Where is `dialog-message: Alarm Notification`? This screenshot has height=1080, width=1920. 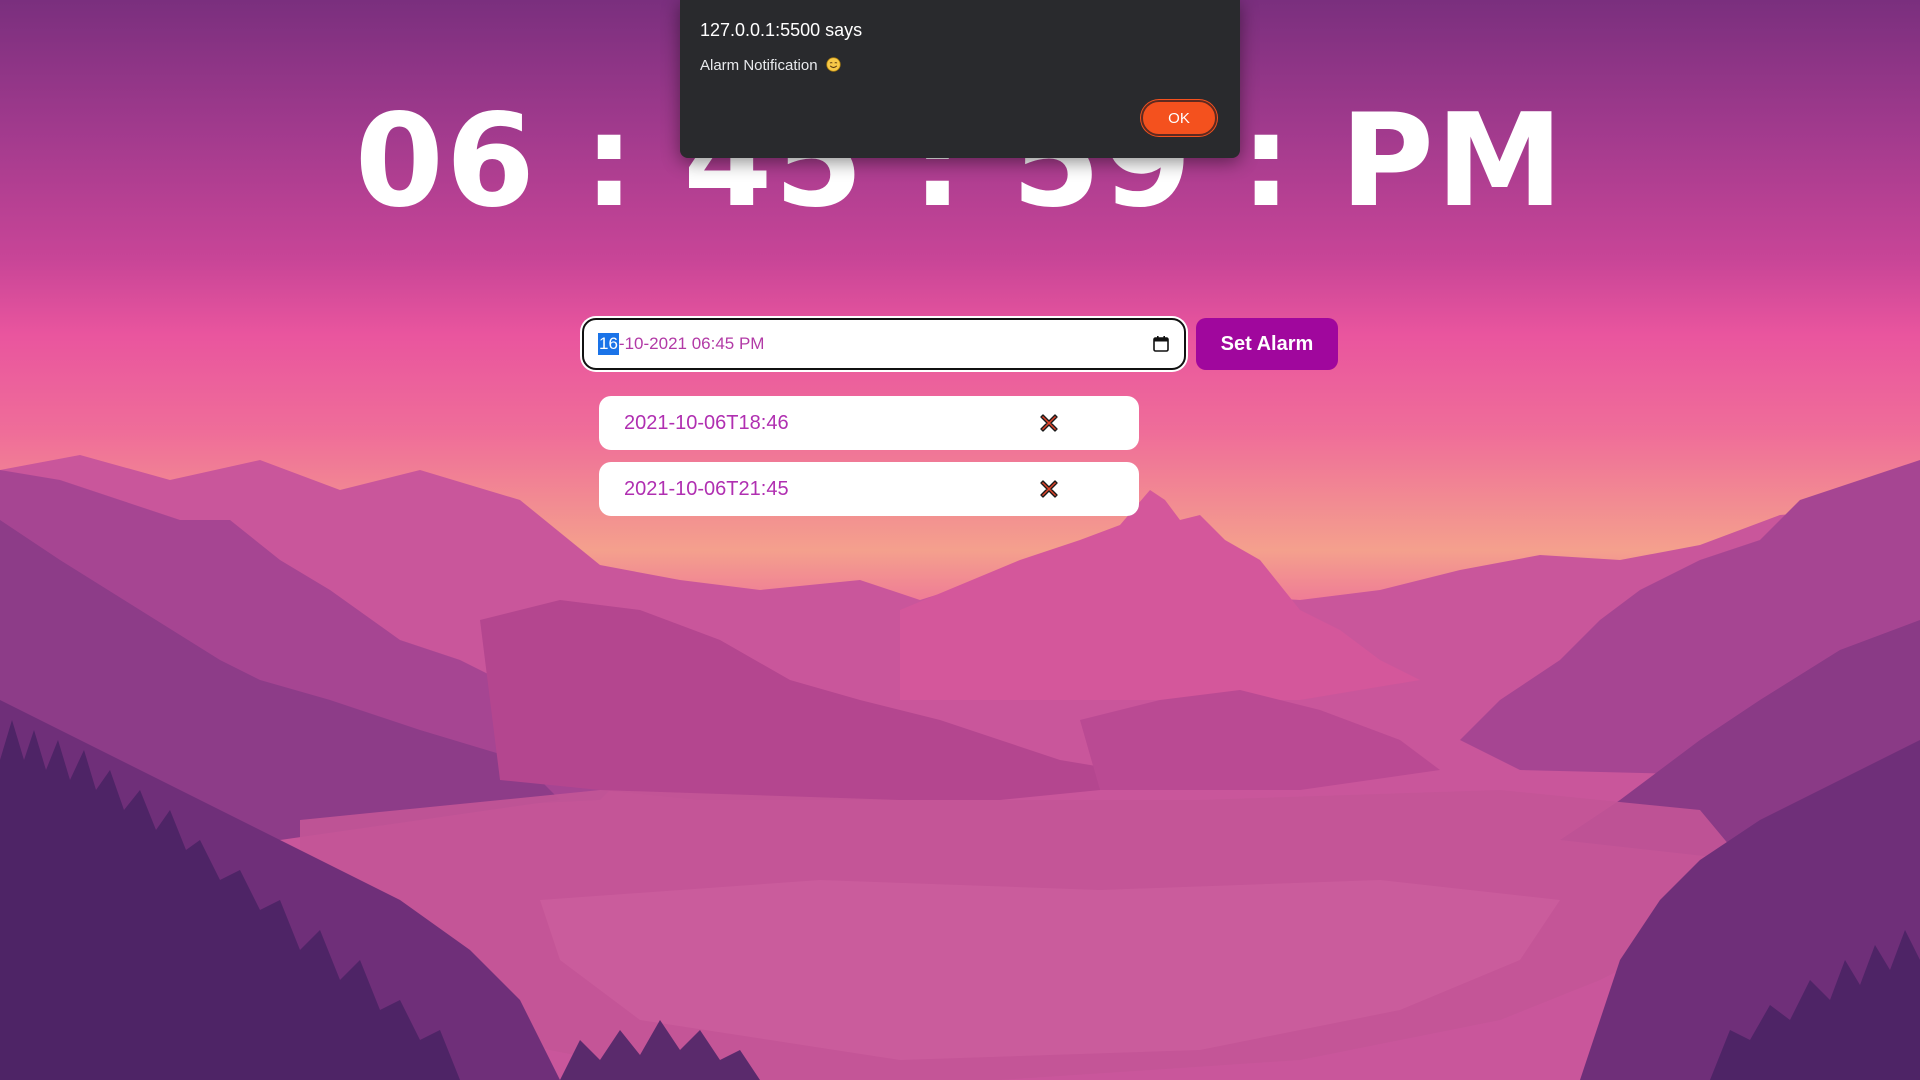
dialog-message: Alarm Notification is located at coordinates (770, 65).